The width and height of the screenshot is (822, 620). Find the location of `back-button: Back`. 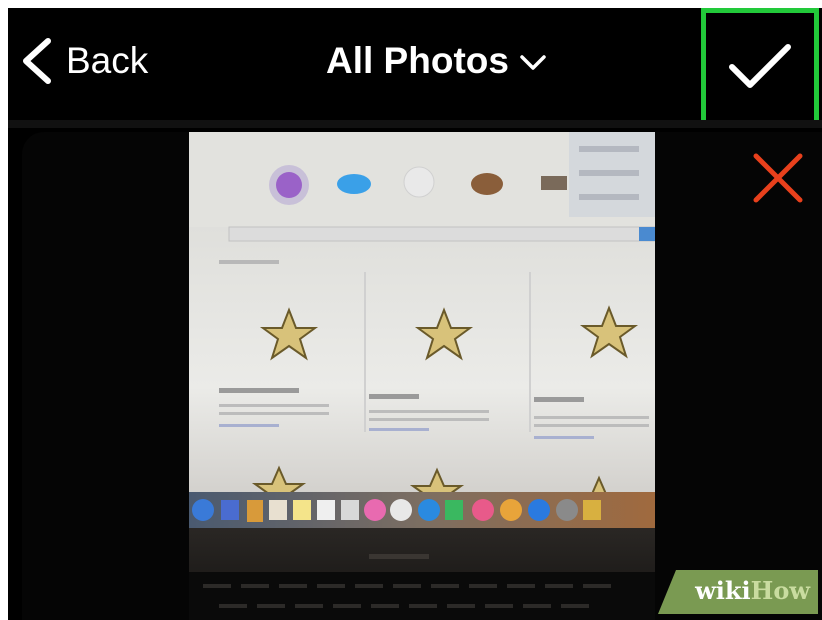

back-button: Back is located at coordinates (84, 61).